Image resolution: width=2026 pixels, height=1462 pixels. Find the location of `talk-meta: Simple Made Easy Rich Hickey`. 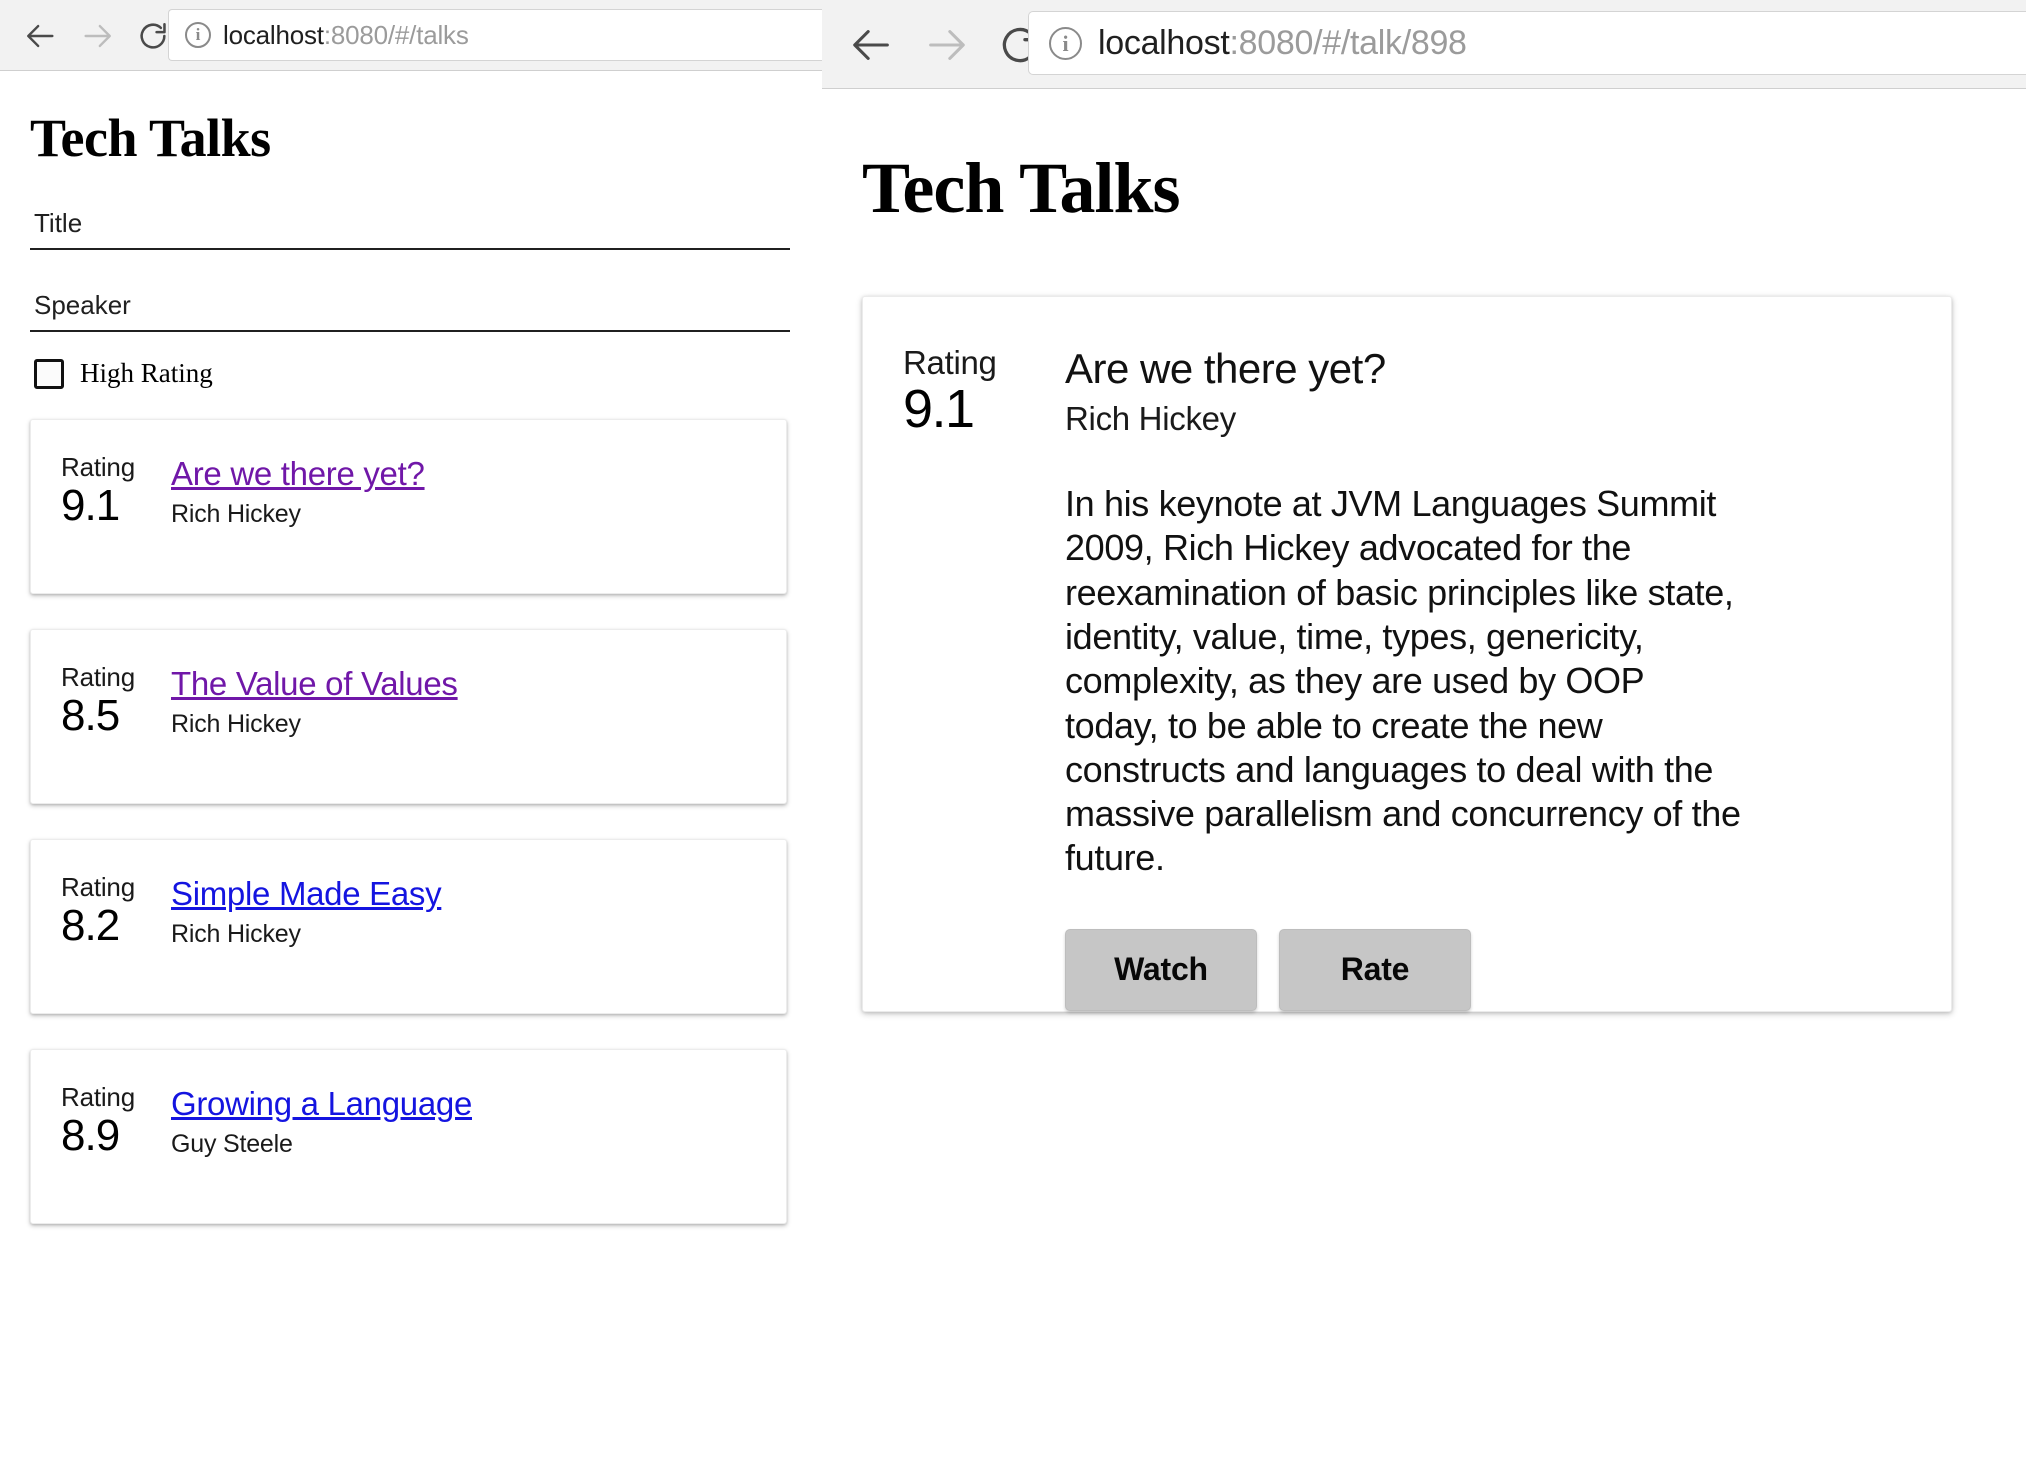

talk-meta: Simple Made Easy Rich Hickey is located at coordinates (306, 911).